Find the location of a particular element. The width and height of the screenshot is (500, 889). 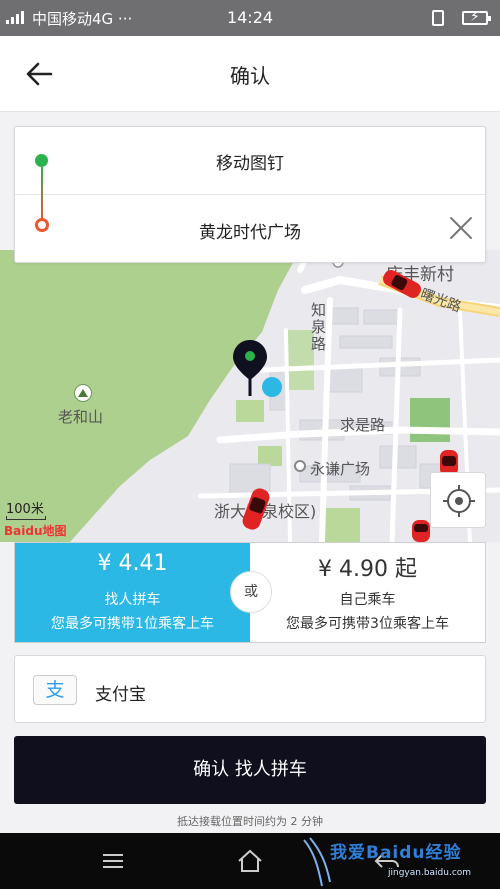

vibrate-icon is located at coordinates (438, 18).